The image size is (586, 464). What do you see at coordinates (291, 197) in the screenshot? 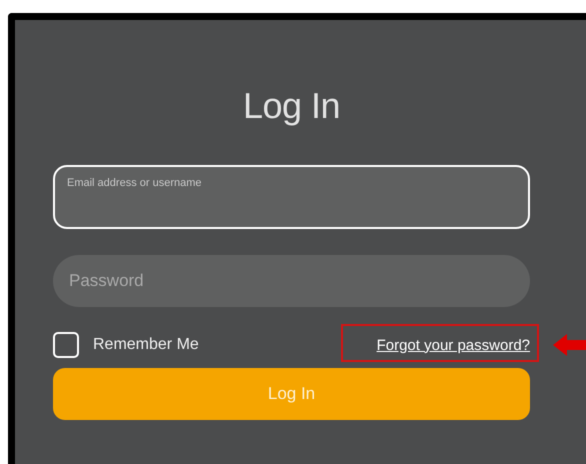
I see `email-field: Email address or username` at bounding box center [291, 197].